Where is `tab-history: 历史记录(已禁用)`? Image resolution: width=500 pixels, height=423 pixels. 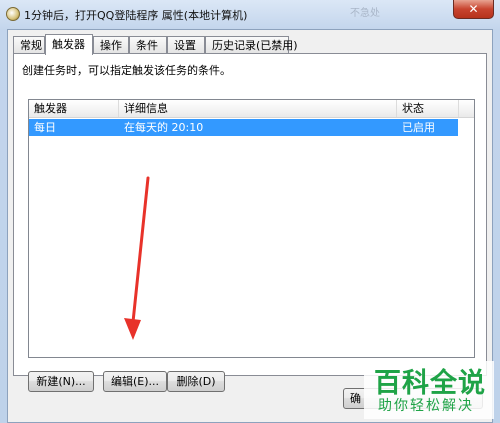 tab-history: 历史记录(已禁用) is located at coordinates (251, 44).